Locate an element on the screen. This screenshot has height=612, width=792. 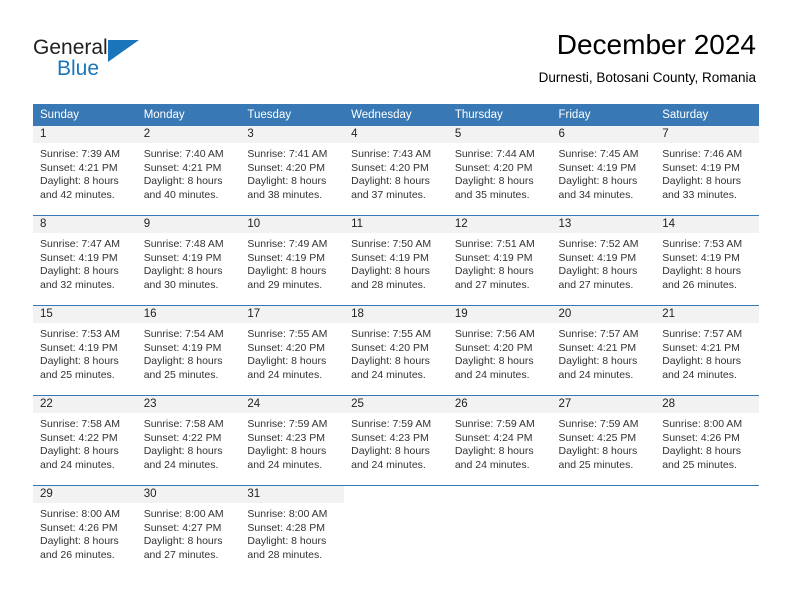
page-subtitle: Durnesti, Botosani County, Romania is located at coordinates (647, 77).